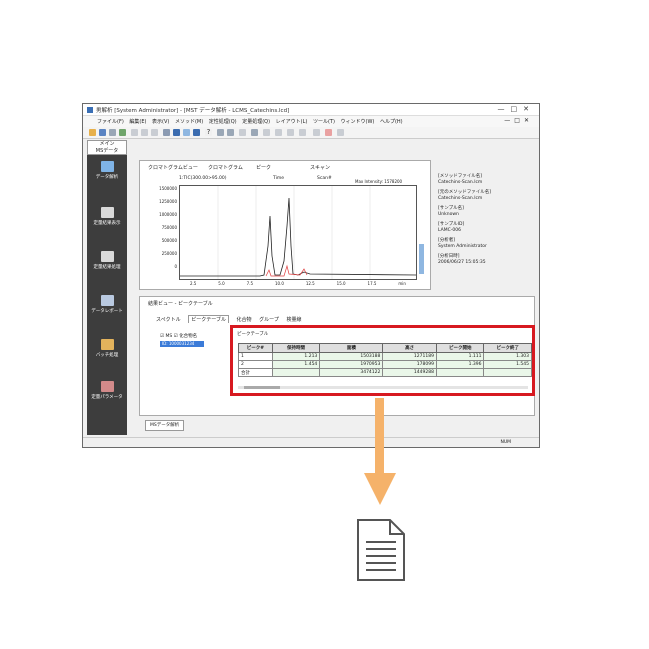 This screenshot has height=649, width=649. Describe the element at coordinates (166, 132) in the screenshot. I see `layout-icon` at that location.